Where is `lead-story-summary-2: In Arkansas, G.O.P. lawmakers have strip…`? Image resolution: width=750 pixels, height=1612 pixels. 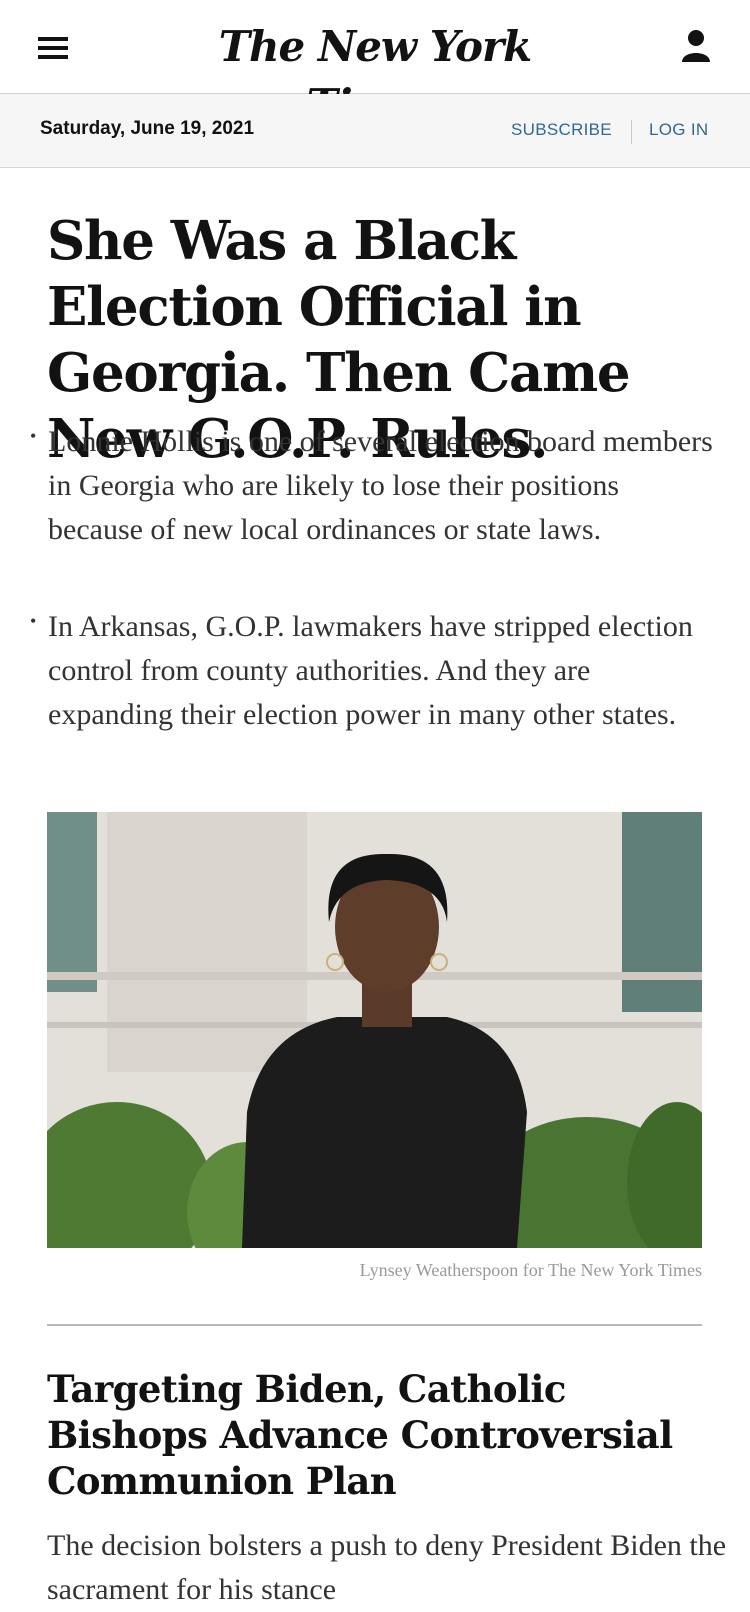 lead-story-summary-2: In Arkansas, G.O.P. lawmakers have strip… is located at coordinates (375, 668).